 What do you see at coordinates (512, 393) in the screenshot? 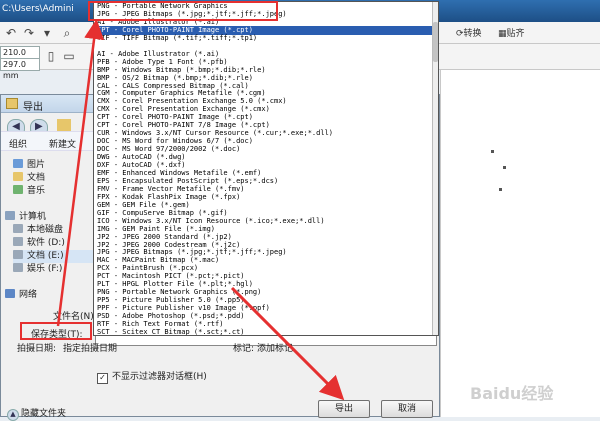
I see `watermark: Baidu经验` at bounding box center [512, 393].